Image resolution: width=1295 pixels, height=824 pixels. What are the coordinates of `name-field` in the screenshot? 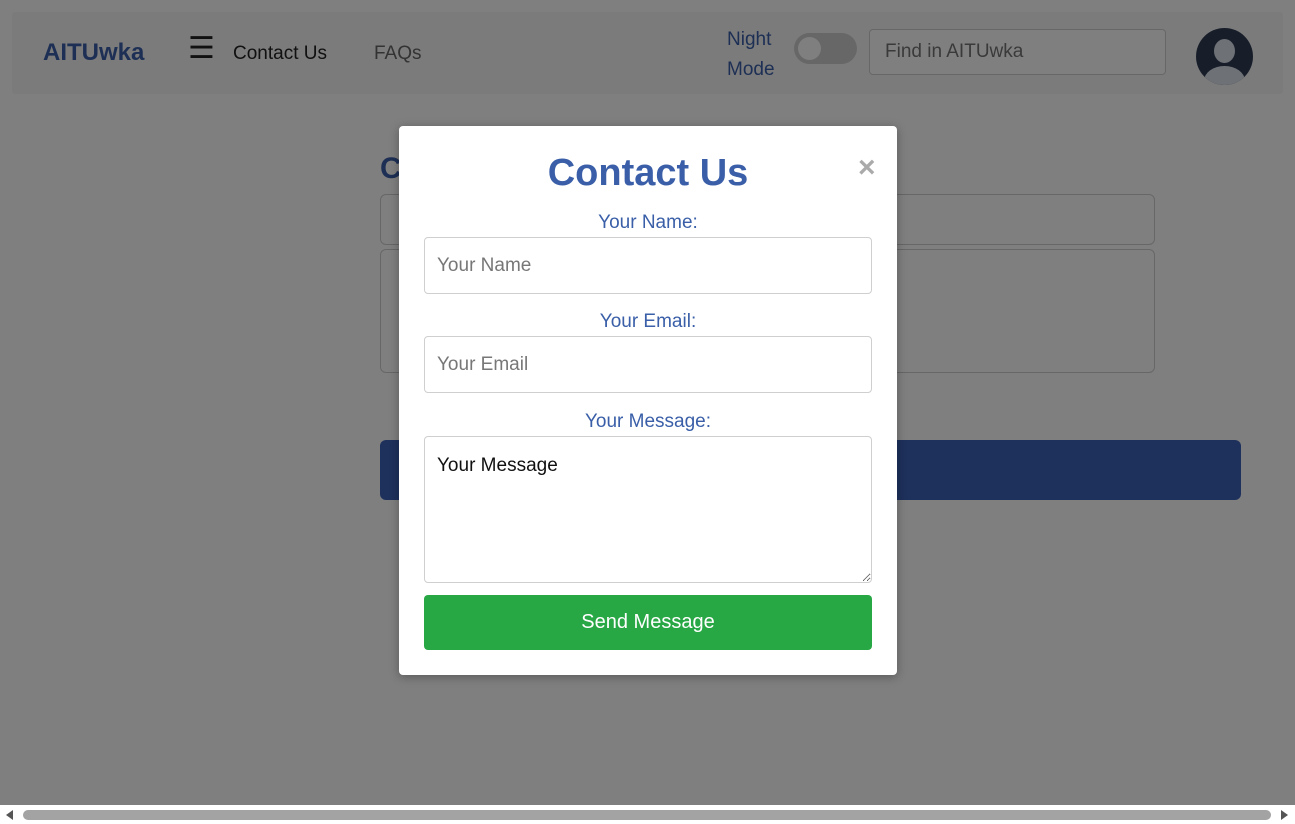 It's located at (648, 265).